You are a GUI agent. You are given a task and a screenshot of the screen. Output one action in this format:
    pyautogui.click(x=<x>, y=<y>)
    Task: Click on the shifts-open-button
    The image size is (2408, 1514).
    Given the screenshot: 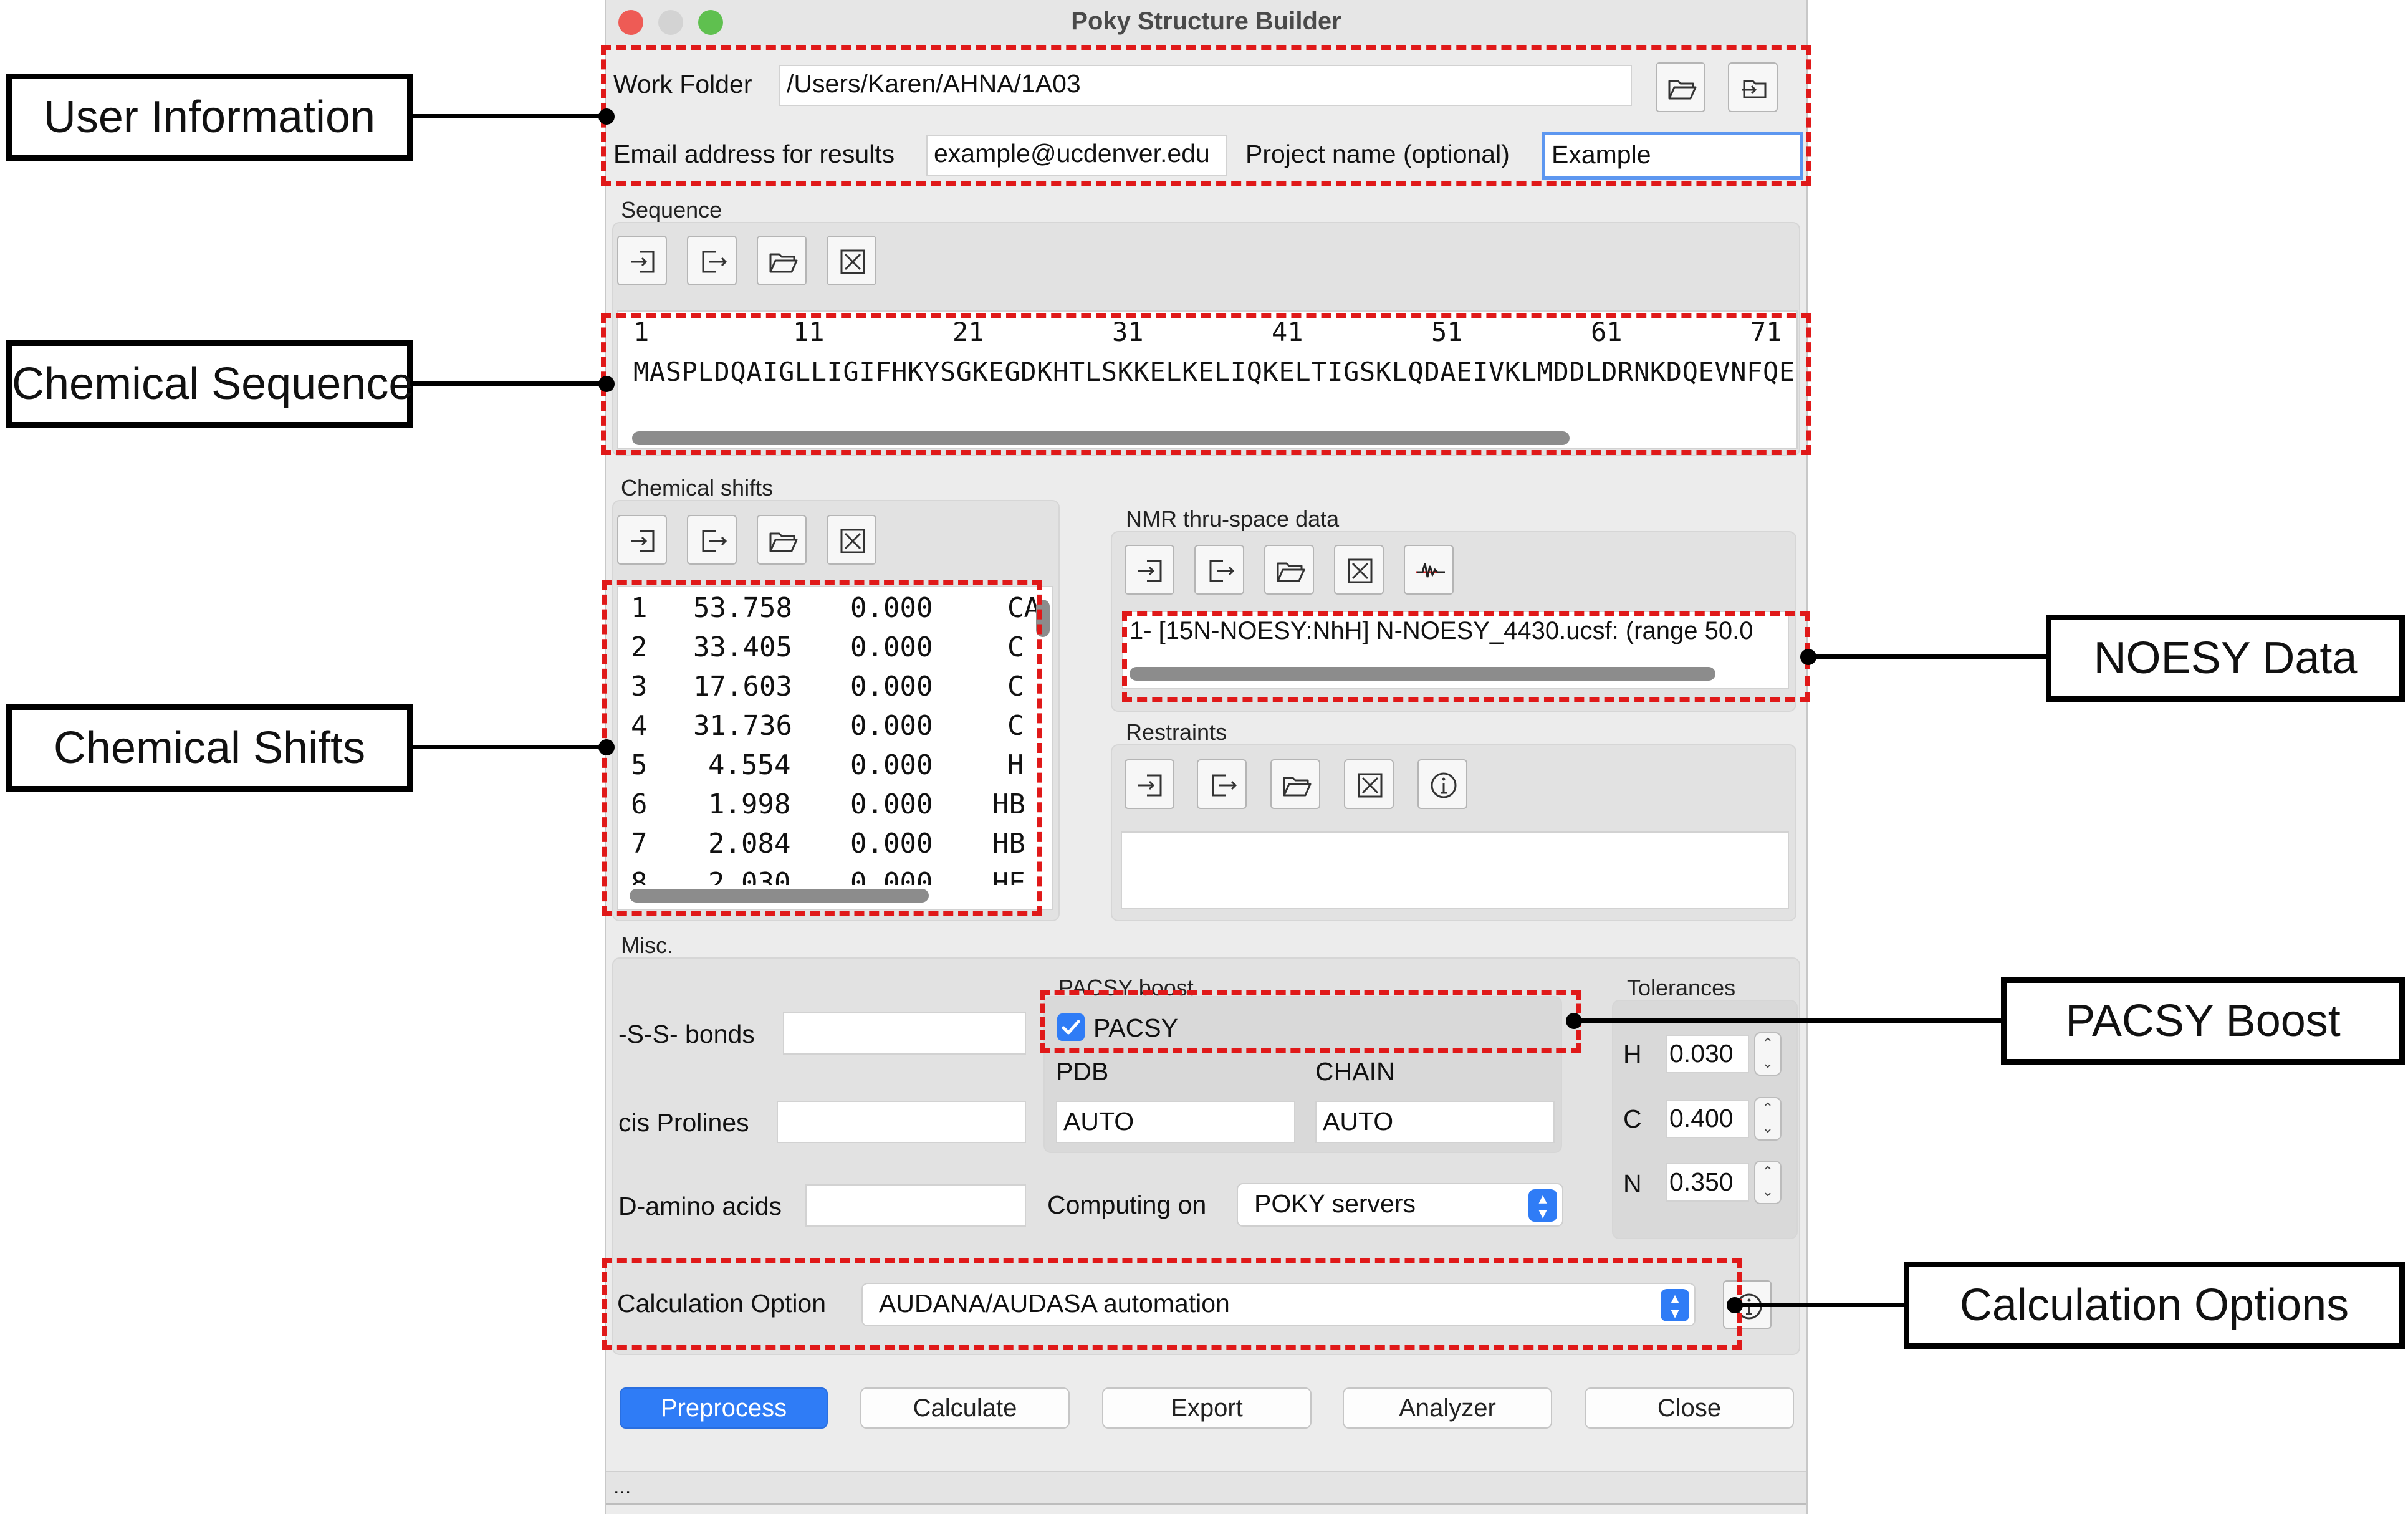 What is the action you would take?
    pyautogui.click(x=782, y=540)
    